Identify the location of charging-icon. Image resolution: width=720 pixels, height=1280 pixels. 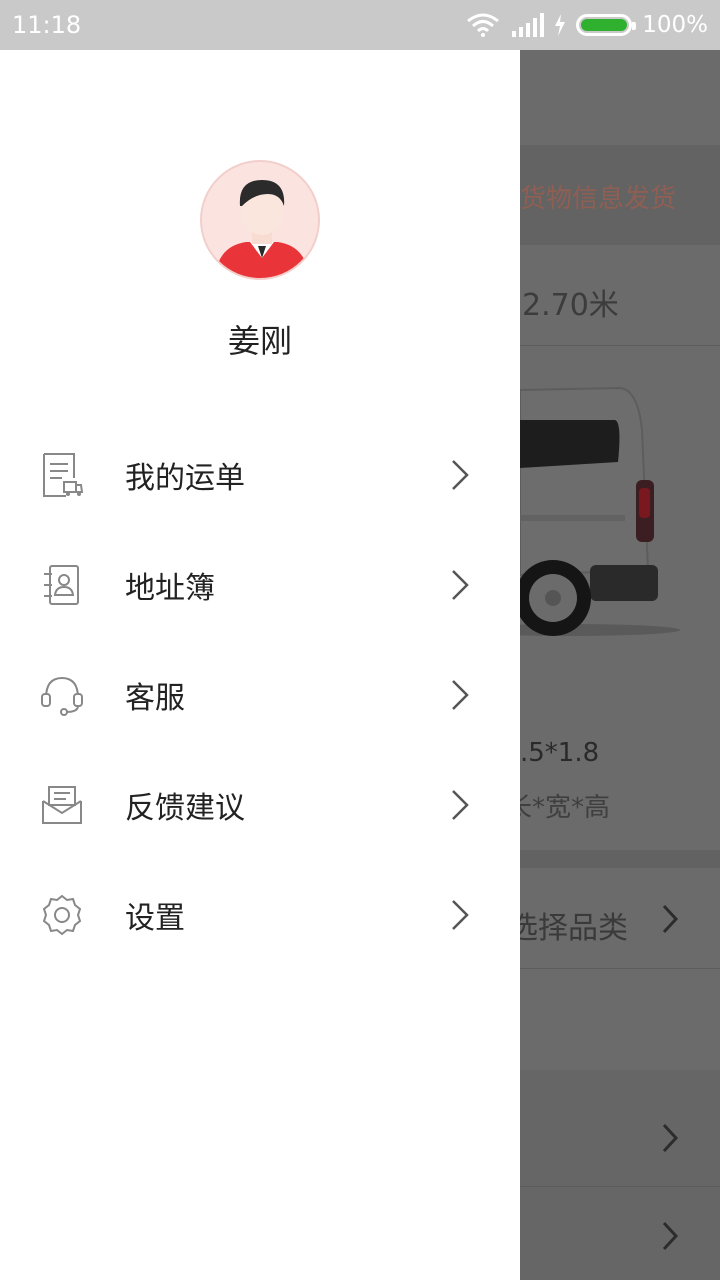
(560, 25).